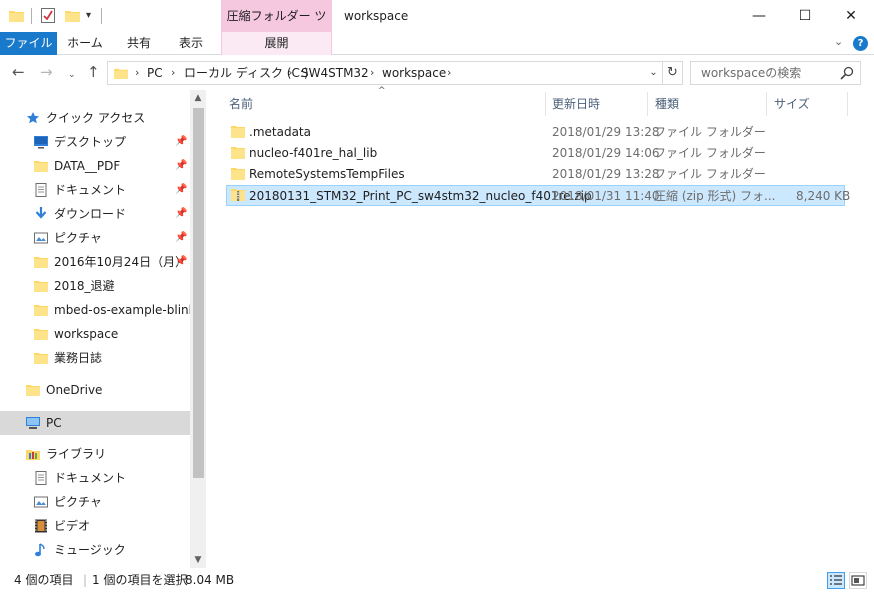 Image resolution: width=874 pixels, height=593 pixels. Describe the element at coordinates (437, 580) in the screenshot. I see `status-bar: 4 個の項目 | 1 個の項目を選択 8.04 MB` at that location.